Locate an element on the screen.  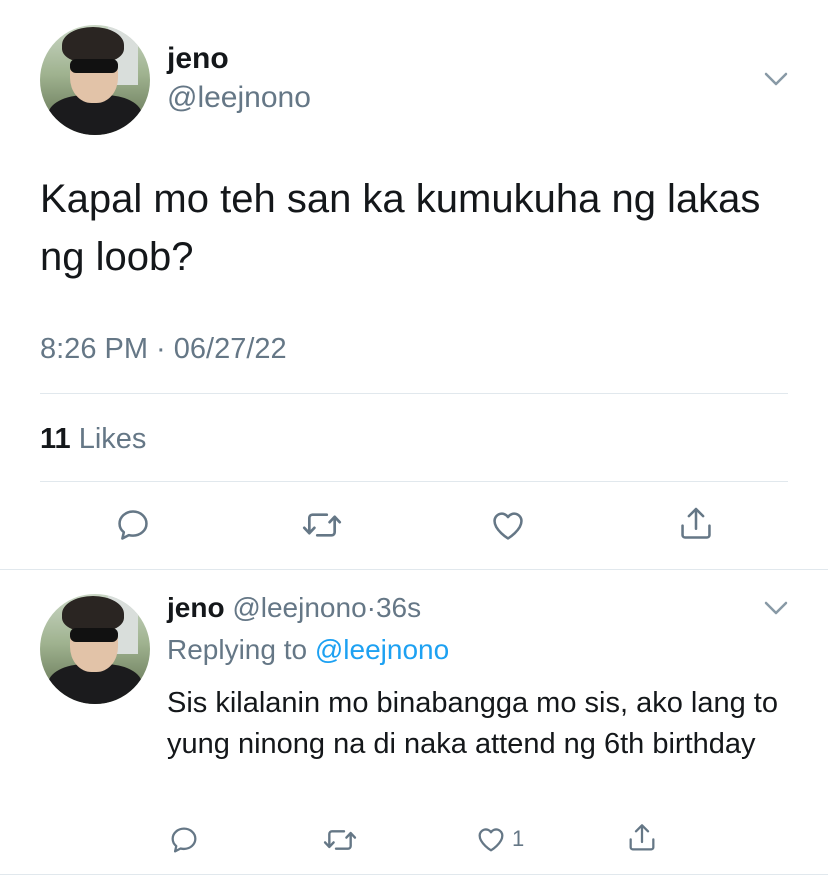
likes-label: Likes is located at coordinates (112, 439).